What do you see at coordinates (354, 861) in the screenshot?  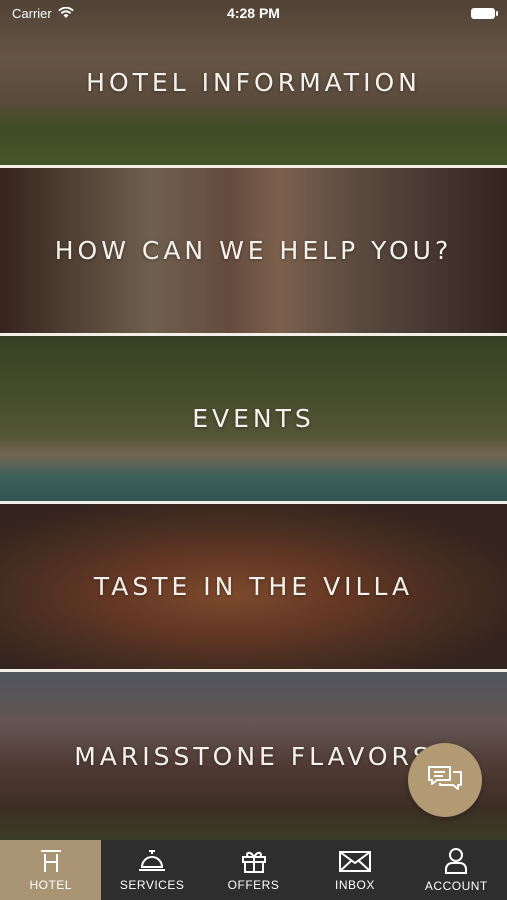 I see `envelope-icon` at bounding box center [354, 861].